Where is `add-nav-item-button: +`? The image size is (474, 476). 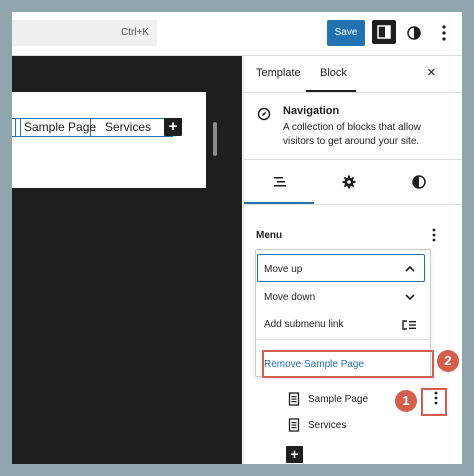 add-nav-item-button: + is located at coordinates (173, 127).